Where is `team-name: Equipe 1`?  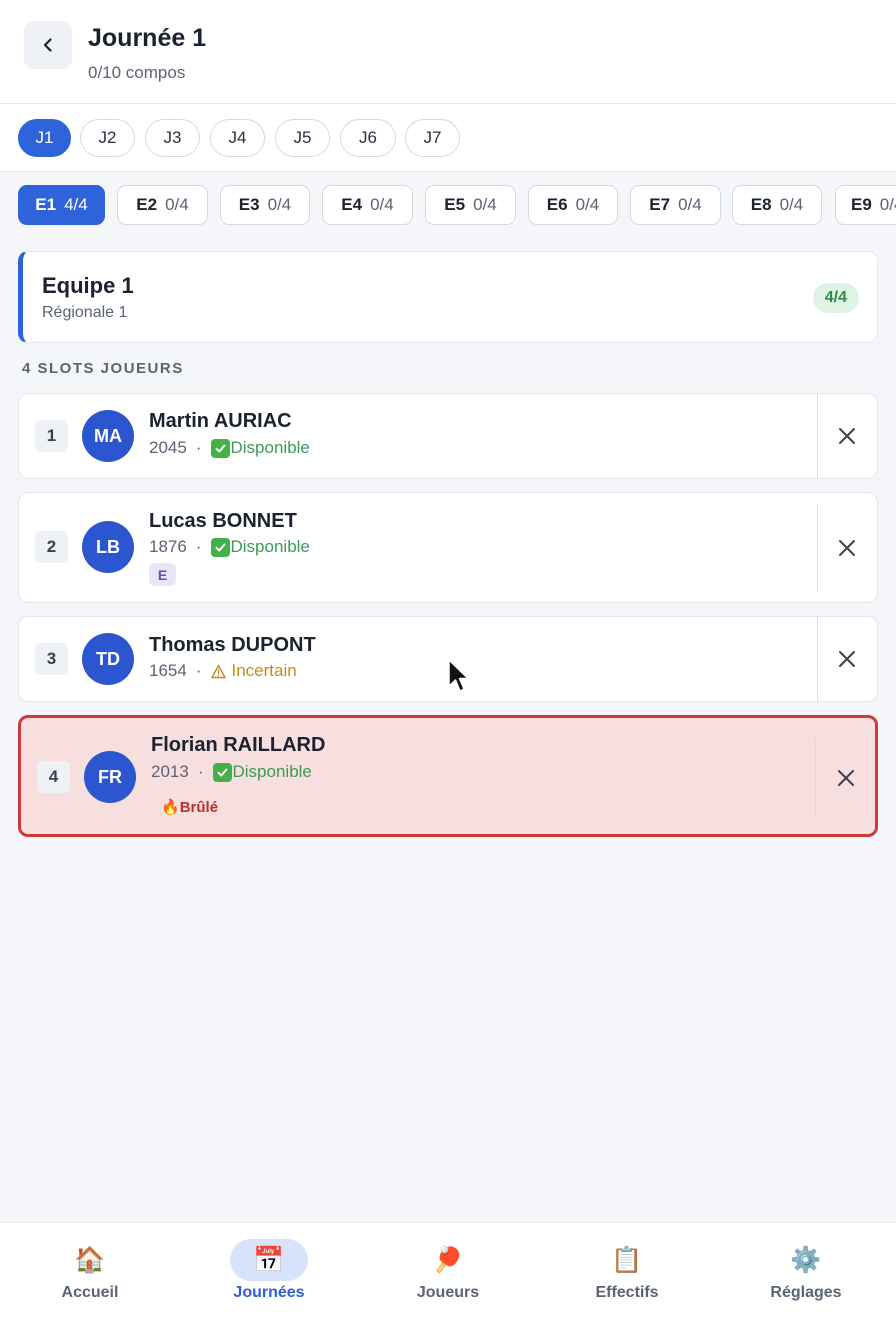 team-name: Equipe 1 is located at coordinates (88, 285).